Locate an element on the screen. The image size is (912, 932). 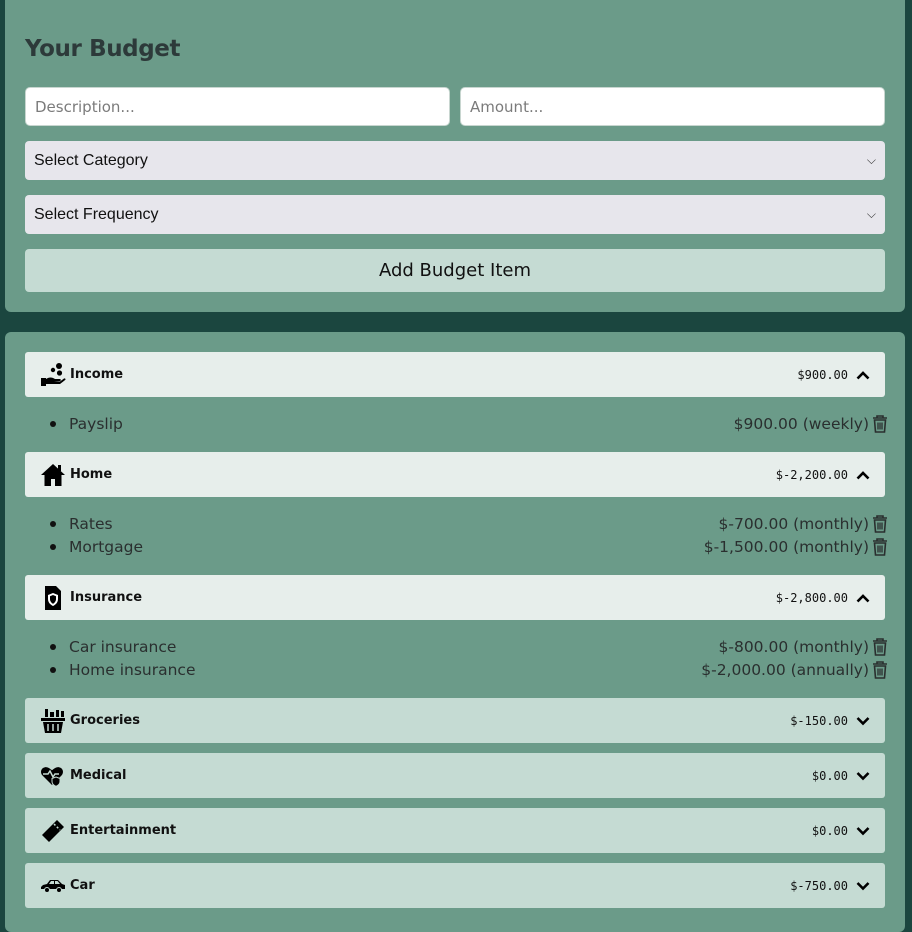
category-header-groceries: Groceries $-150.00 is located at coordinates (455, 720).